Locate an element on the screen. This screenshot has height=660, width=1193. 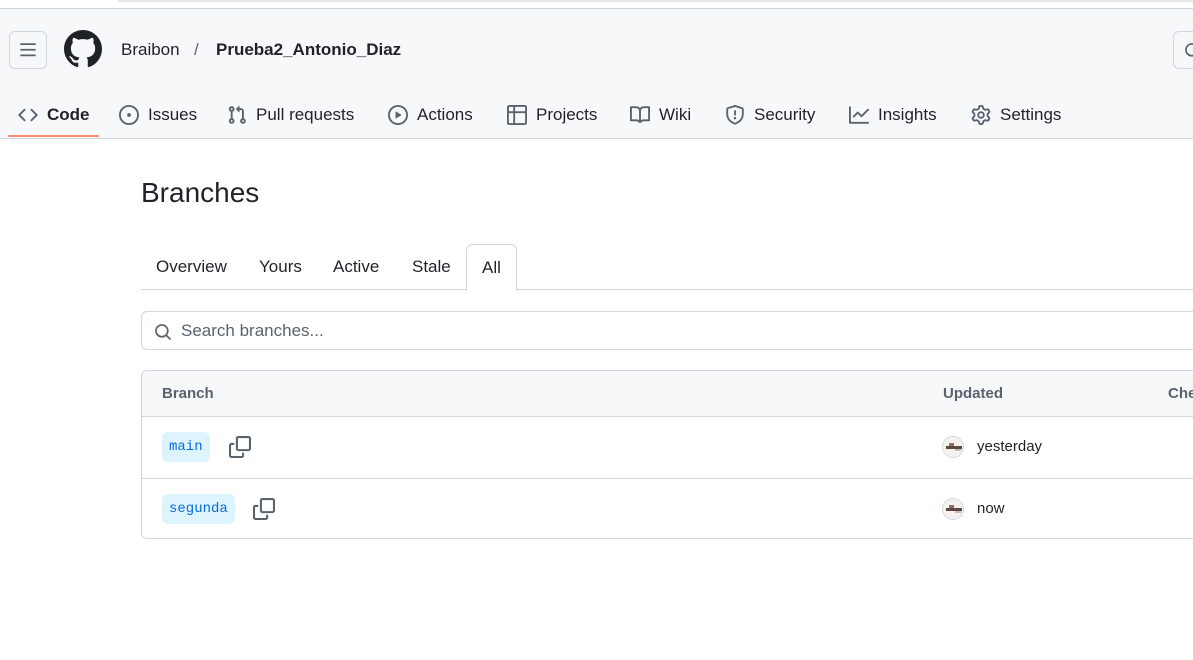
tab-label: Wiki is located at coordinates (675, 114).